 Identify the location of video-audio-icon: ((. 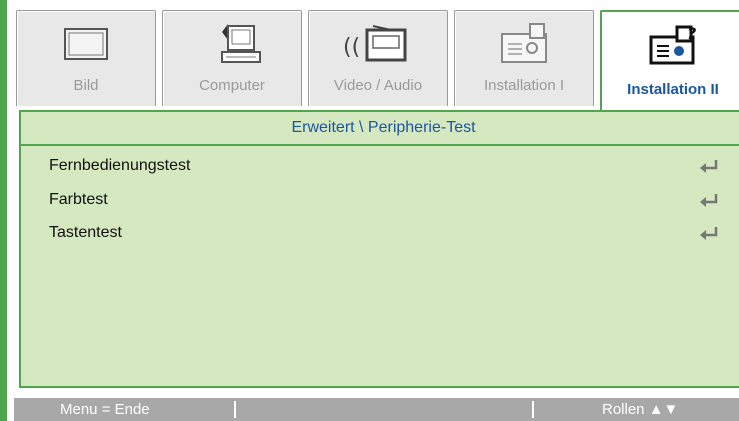
(378, 48).